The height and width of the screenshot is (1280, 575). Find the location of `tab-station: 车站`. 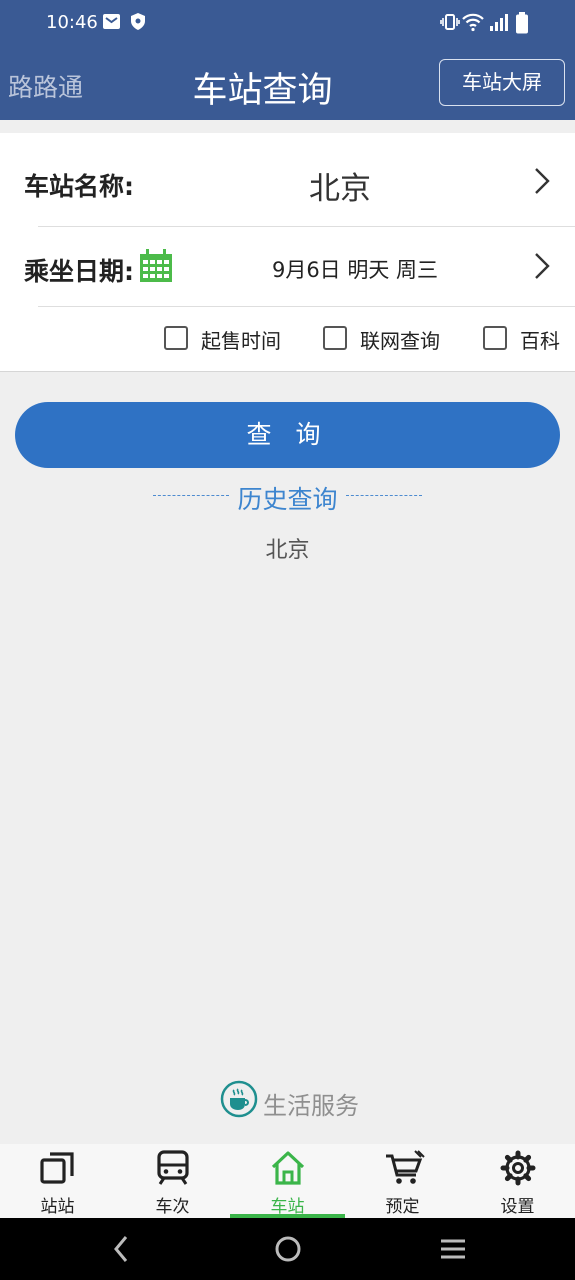

tab-station: 车站 is located at coordinates (287, 1181).